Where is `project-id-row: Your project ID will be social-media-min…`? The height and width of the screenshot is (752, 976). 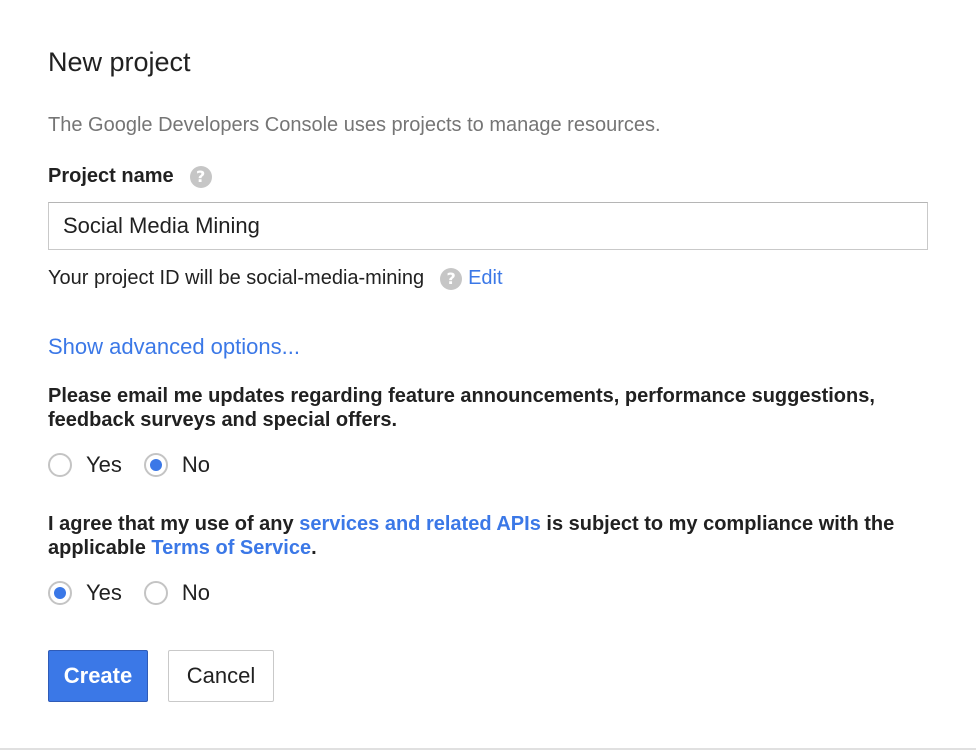 project-id-row: Your project ID will be social-media-min… is located at coordinates (275, 278).